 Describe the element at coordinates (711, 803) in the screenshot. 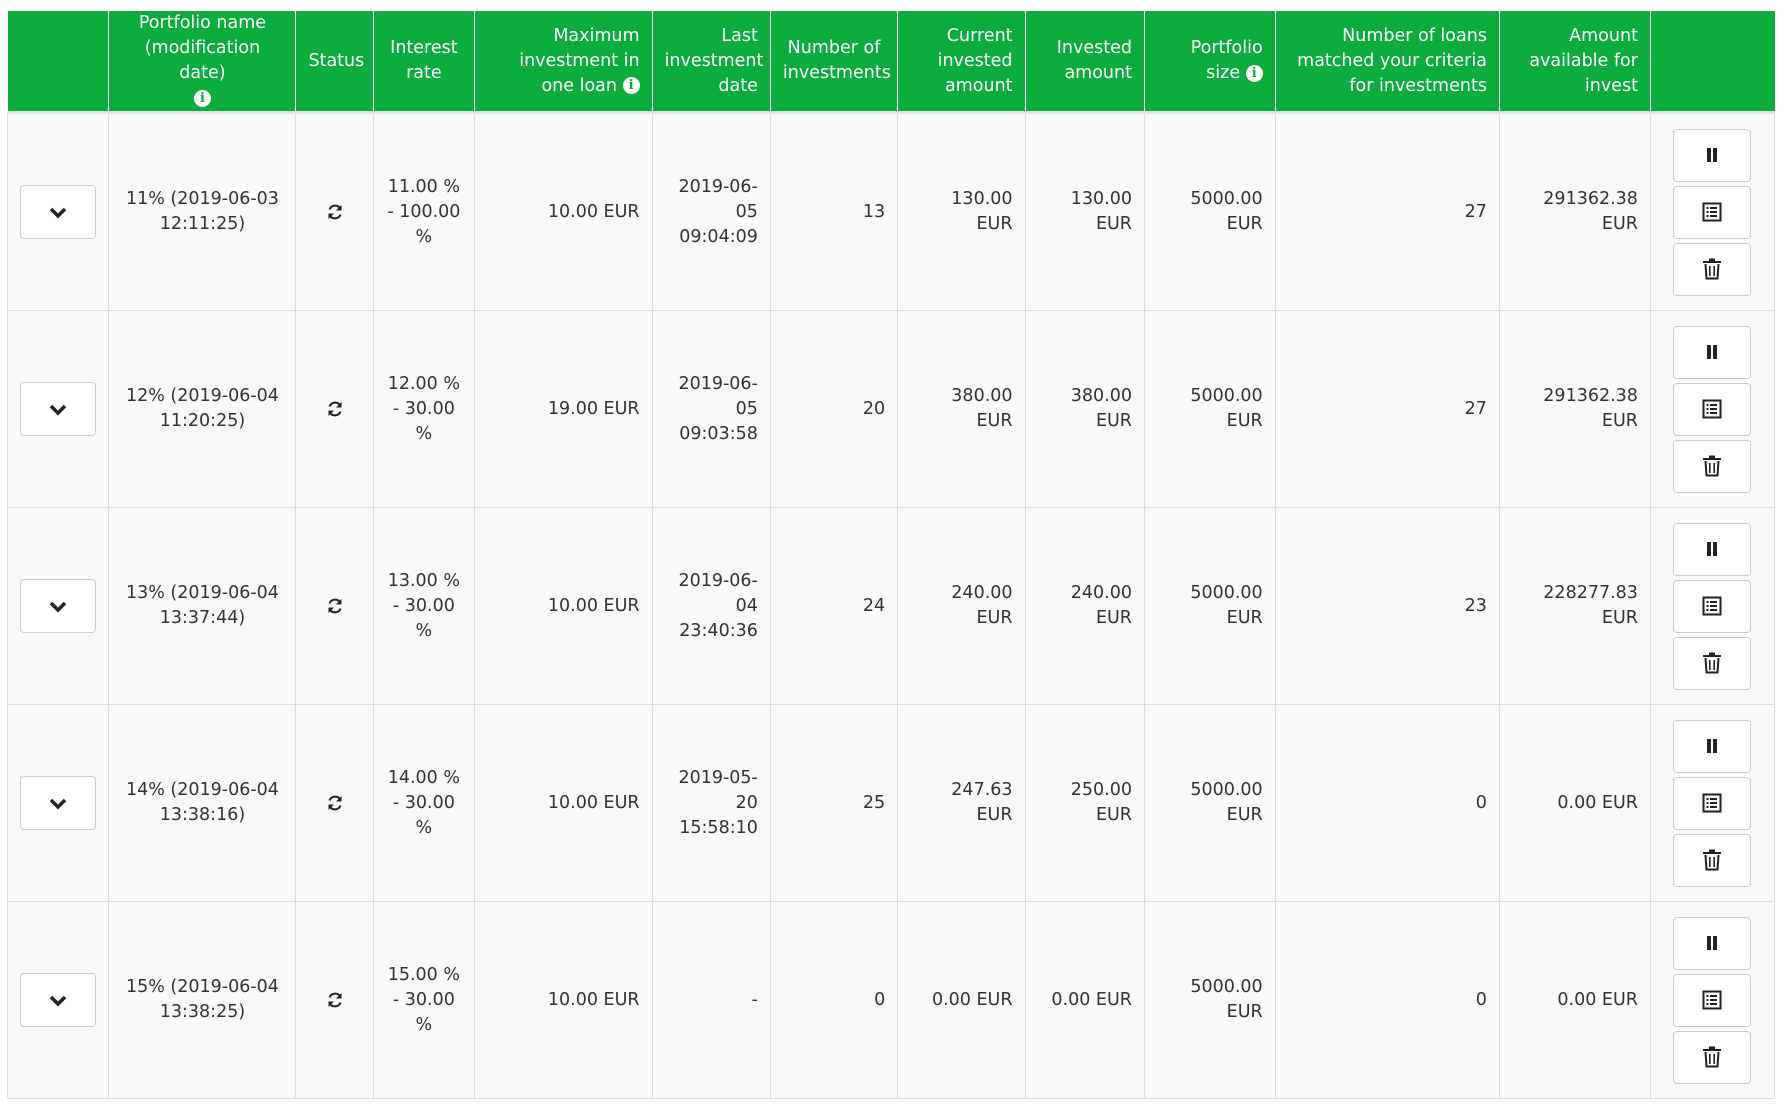

I see `last-investment: 2019-05-20 15:58:10` at that location.